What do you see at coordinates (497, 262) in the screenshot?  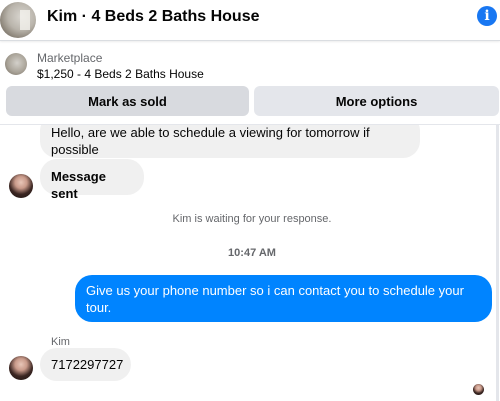 I see `scrollbar` at bounding box center [497, 262].